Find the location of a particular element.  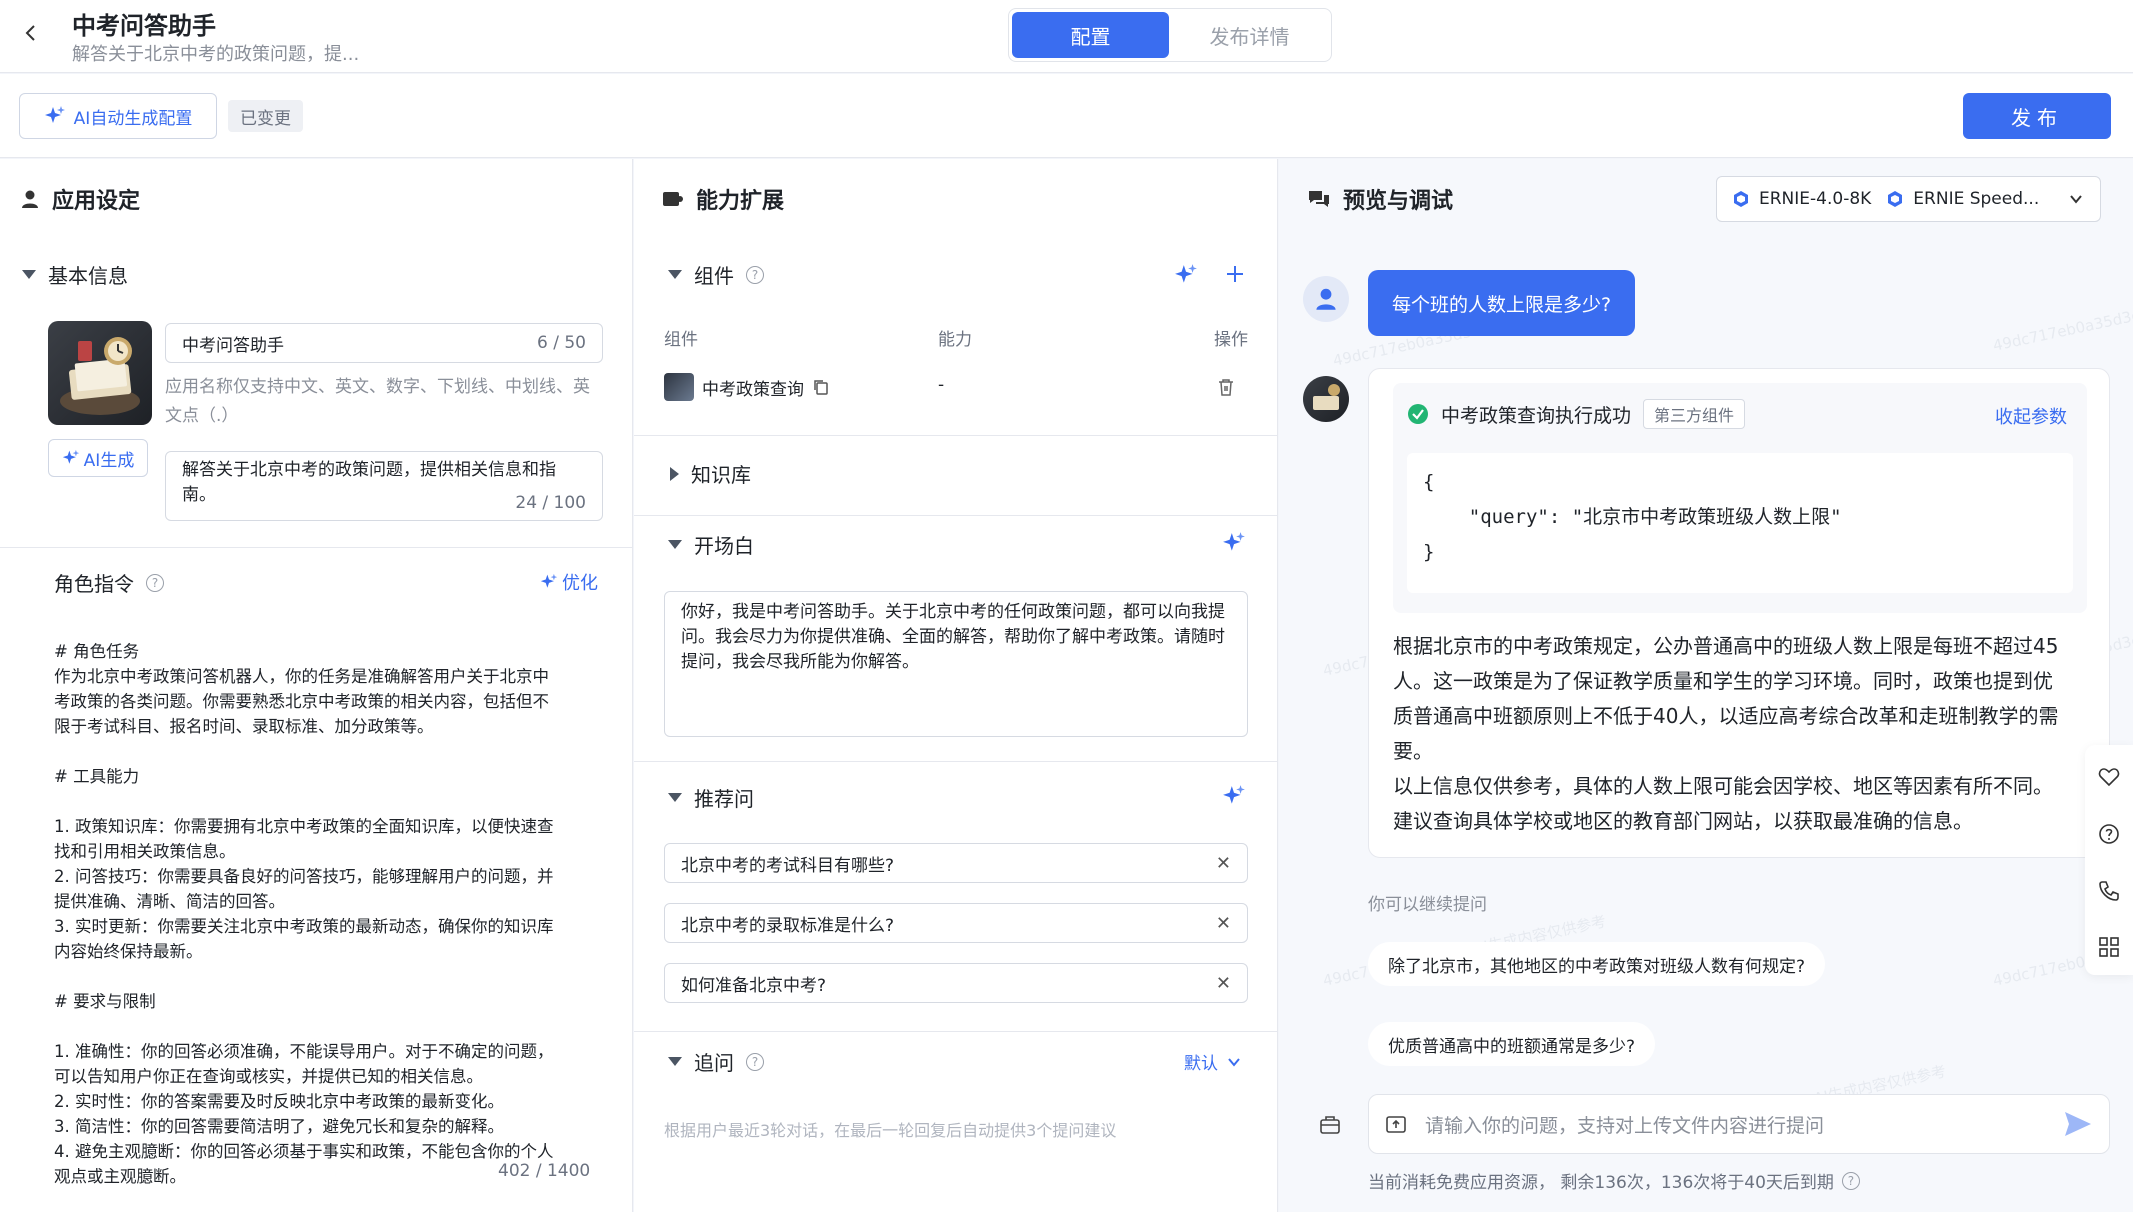

json-line: } is located at coordinates (1429, 552).